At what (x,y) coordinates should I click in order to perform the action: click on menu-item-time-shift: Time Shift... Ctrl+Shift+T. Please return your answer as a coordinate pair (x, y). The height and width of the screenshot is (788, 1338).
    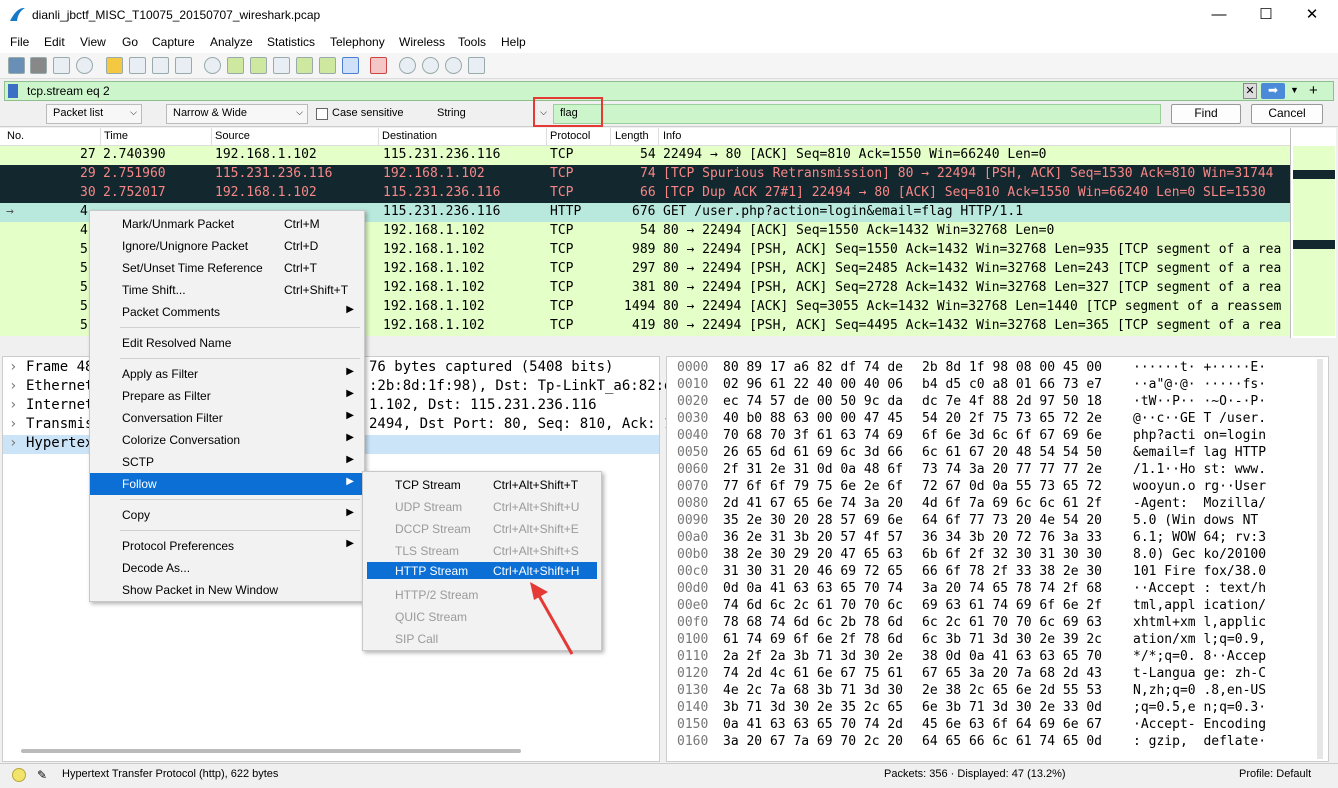
    Looking at the image, I should click on (227, 290).